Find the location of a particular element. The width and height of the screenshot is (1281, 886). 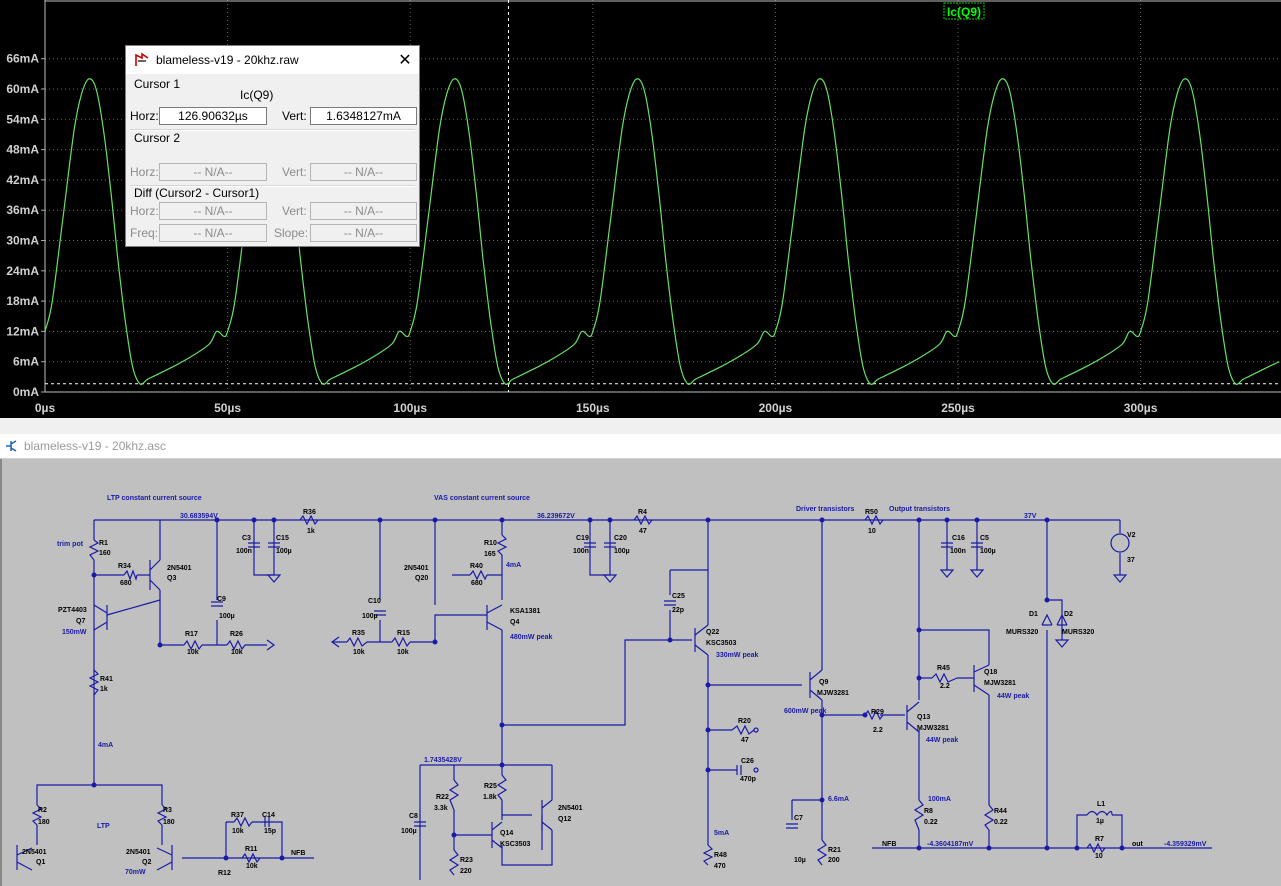

label-6-6ma: 6.6mA is located at coordinates (838, 799).